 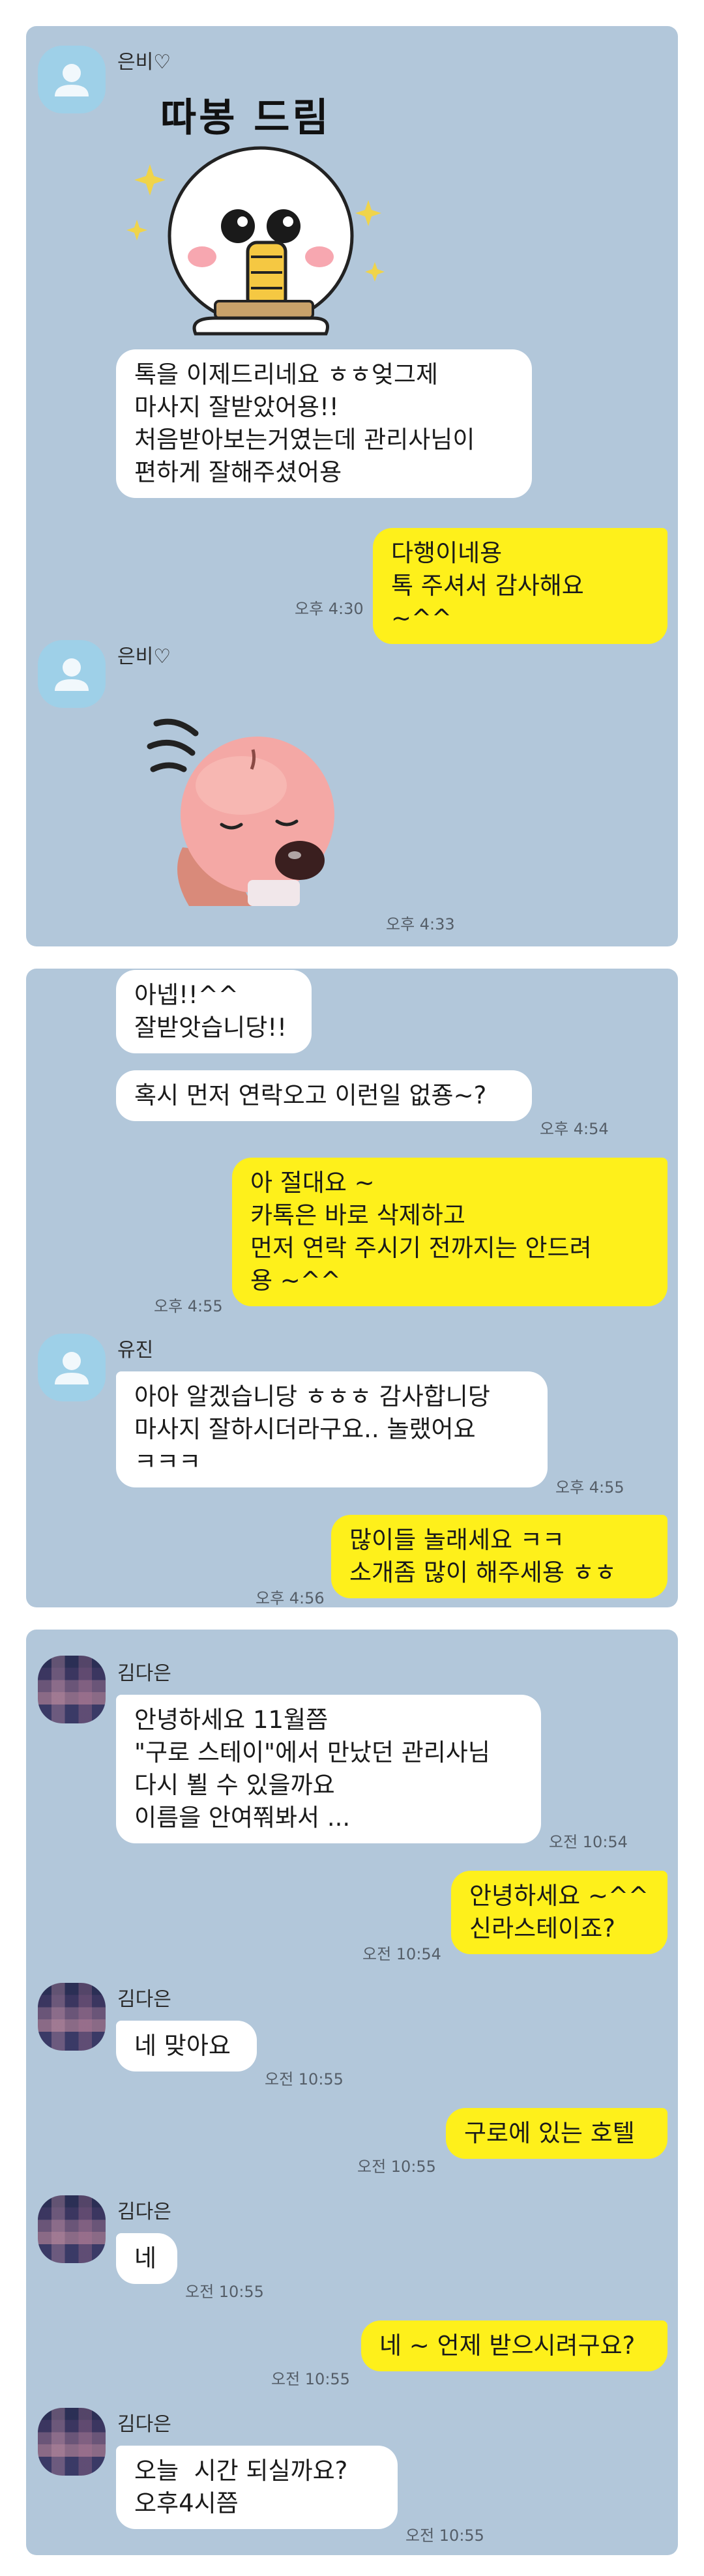 I want to click on incoming-message: 오늘 시간 되실까요? 오후4시쯤, so click(x=257, y=2487).